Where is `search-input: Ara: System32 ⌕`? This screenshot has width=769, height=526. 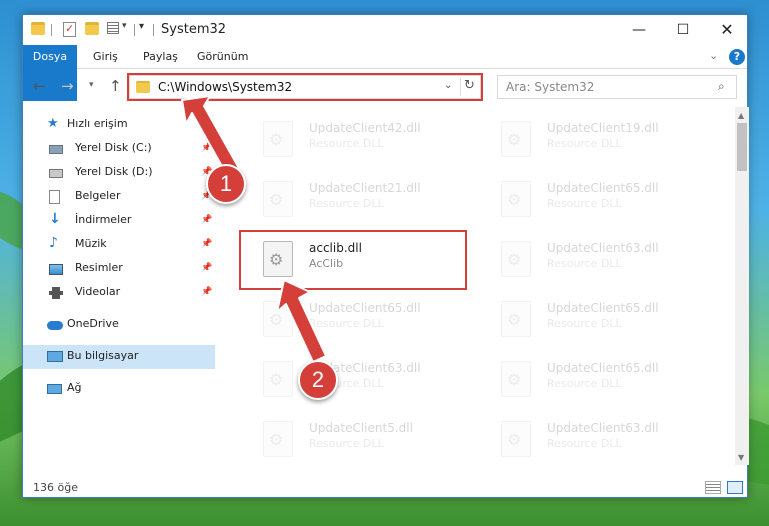
search-input: Ara: System32 ⌕ is located at coordinates (617, 87).